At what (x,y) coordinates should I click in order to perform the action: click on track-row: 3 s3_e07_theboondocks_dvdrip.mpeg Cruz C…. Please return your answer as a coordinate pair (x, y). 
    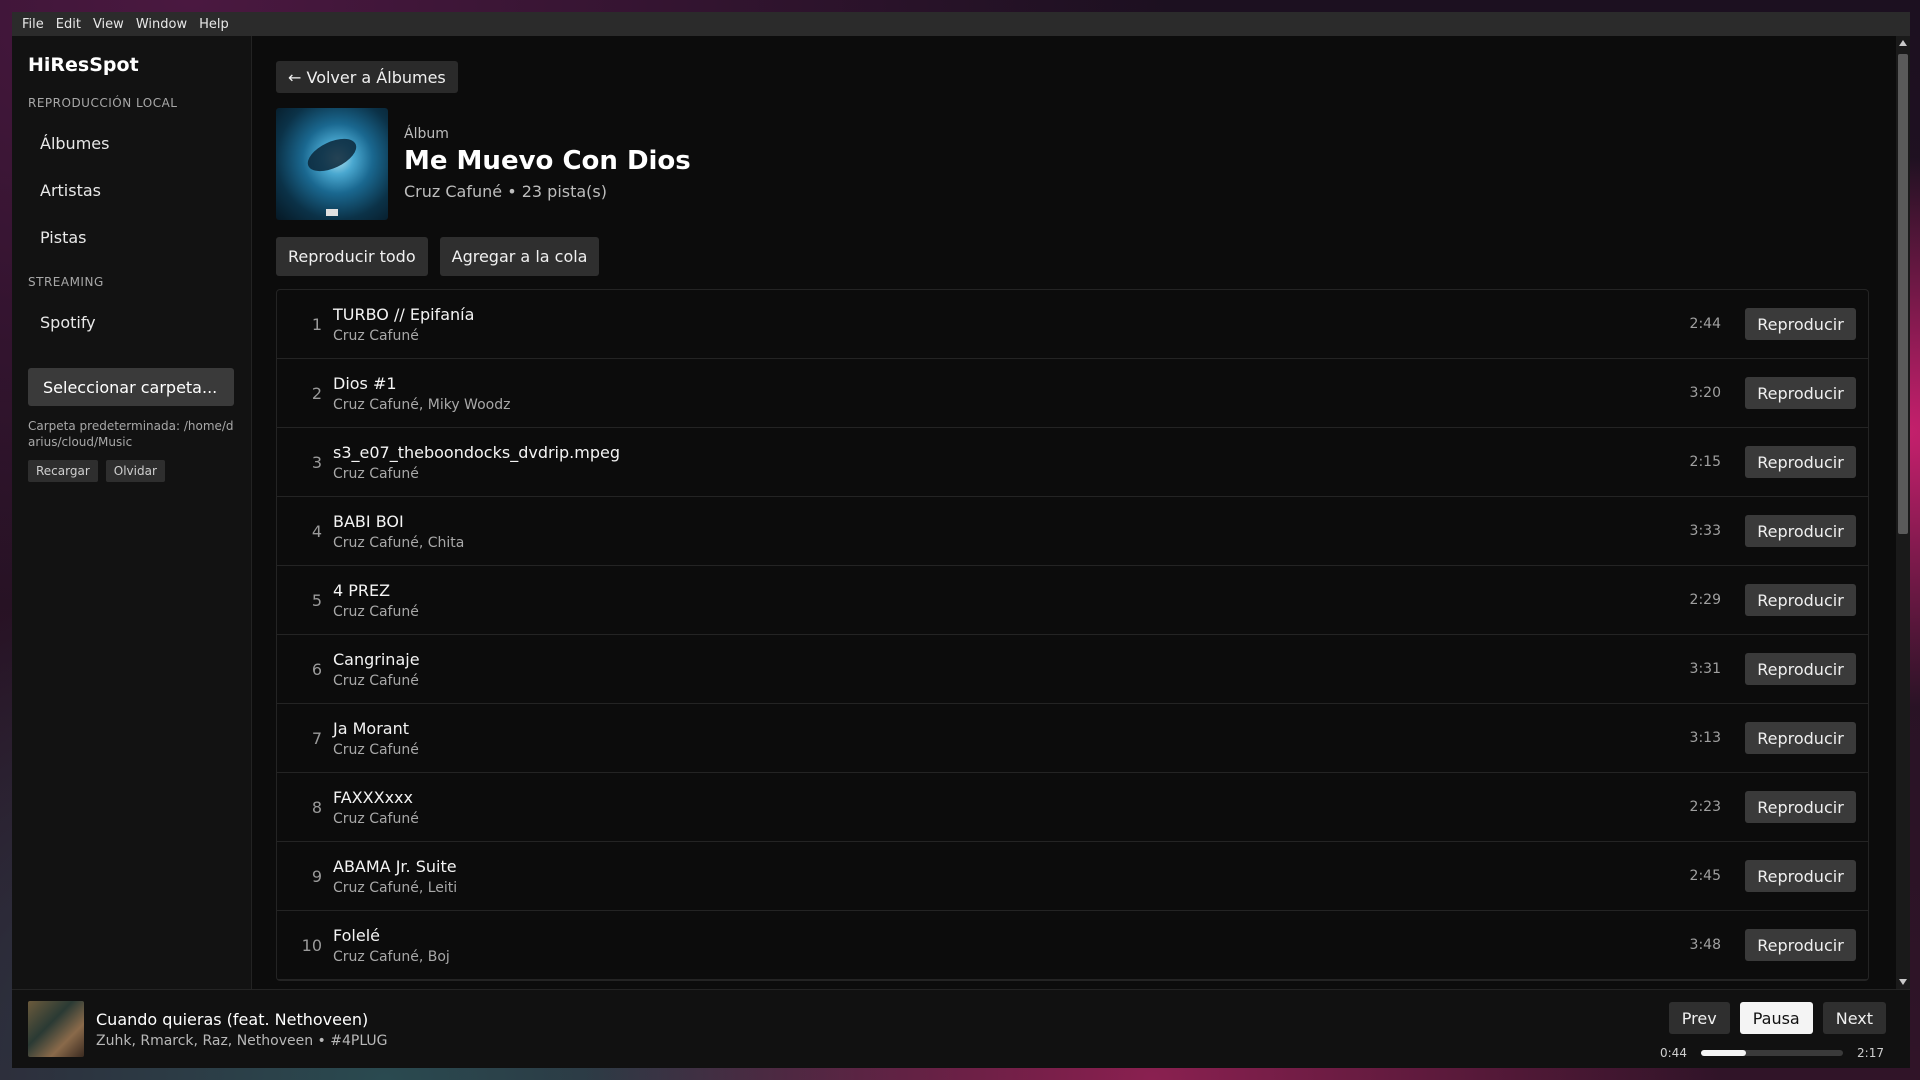
    Looking at the image, I should click on (1072, 462).